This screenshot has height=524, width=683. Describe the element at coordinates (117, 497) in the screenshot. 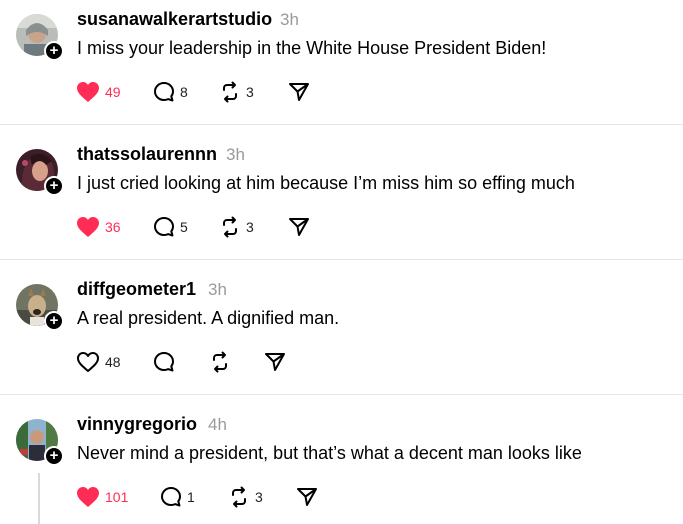

I see `like-count: 101` at that location.